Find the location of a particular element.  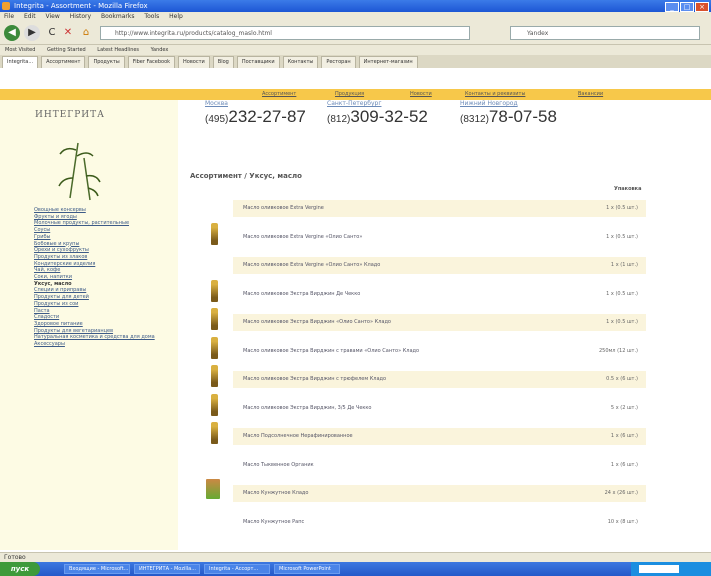

product-name: Масло Кунжутное Рапс is located at coordinates (273, 522).